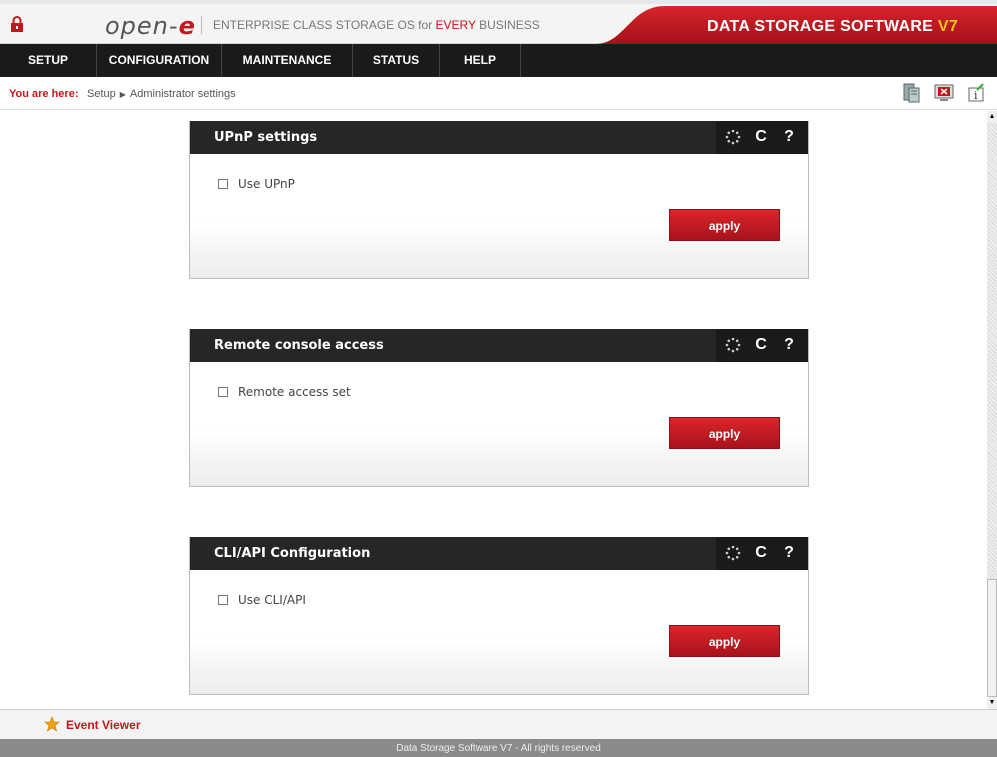  Describe the element at coordinates (499, 632) in the screenshot. I see `panel-body: Use CLI/API apply` at that location.